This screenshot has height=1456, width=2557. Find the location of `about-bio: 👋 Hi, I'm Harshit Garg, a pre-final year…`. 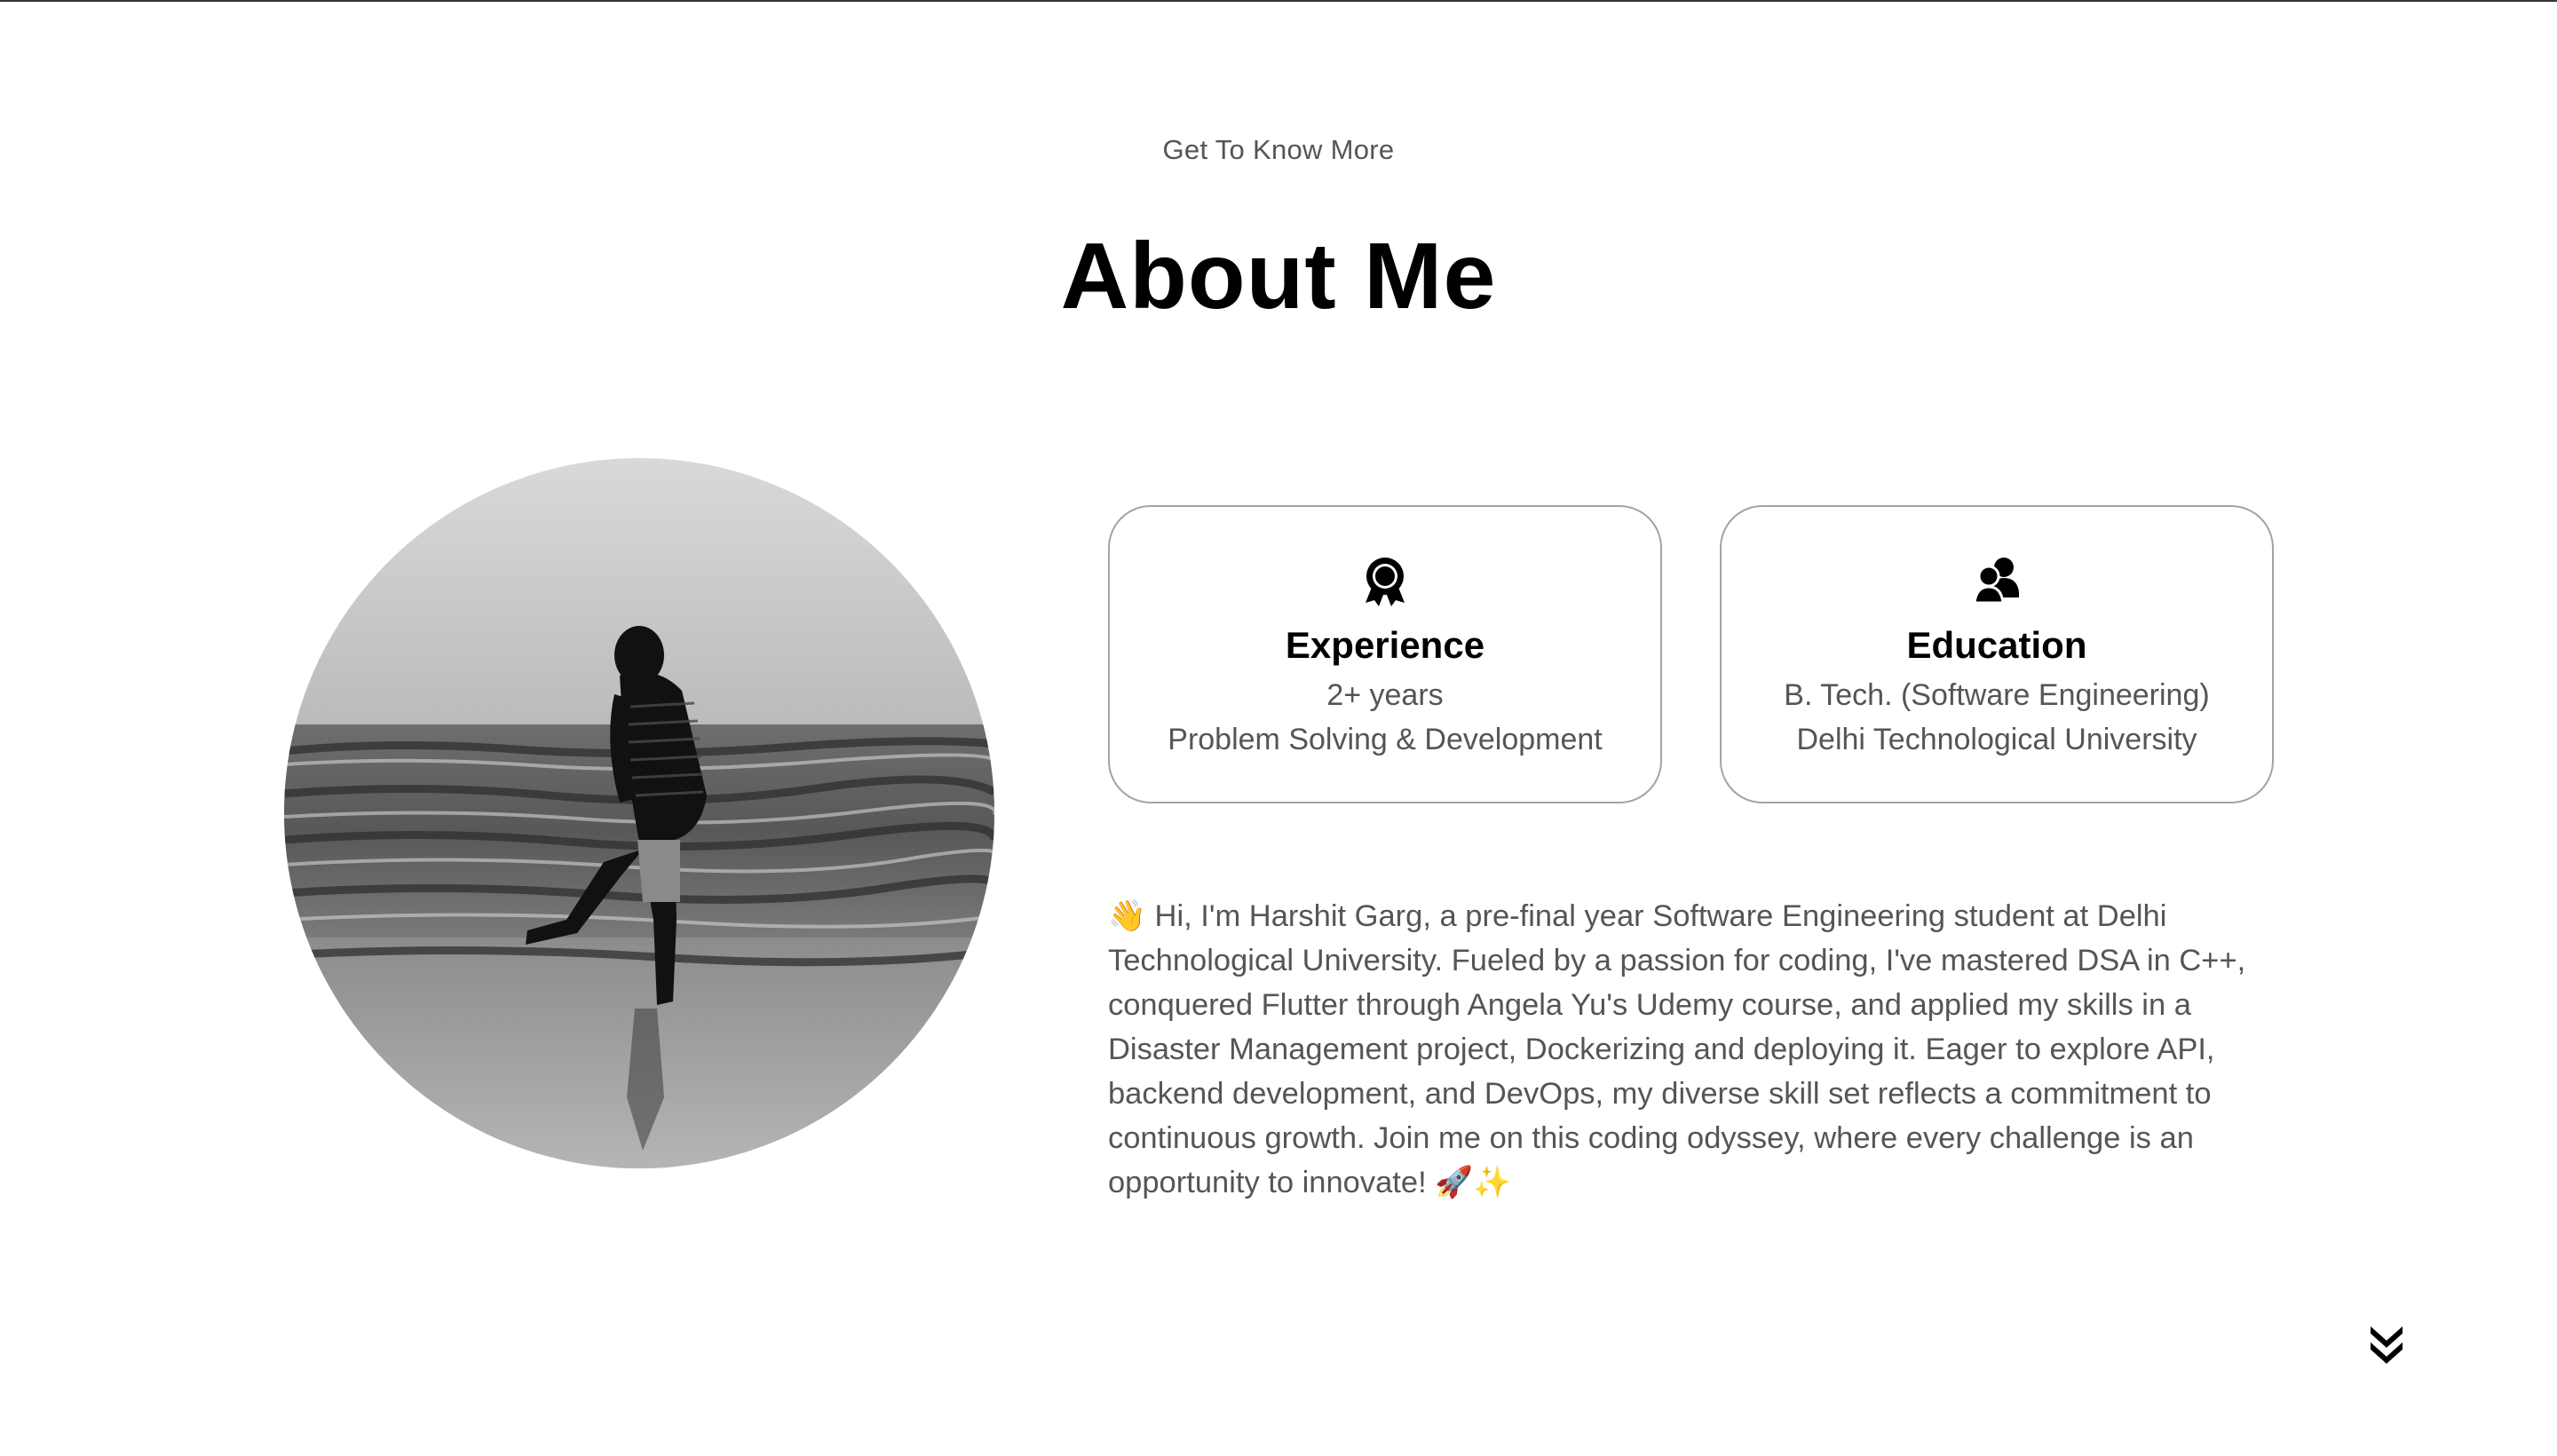

about-bio: 👋 Hi, I'm Harshit Garg, a pre-final year… is located at coordinates (1677, 1048).